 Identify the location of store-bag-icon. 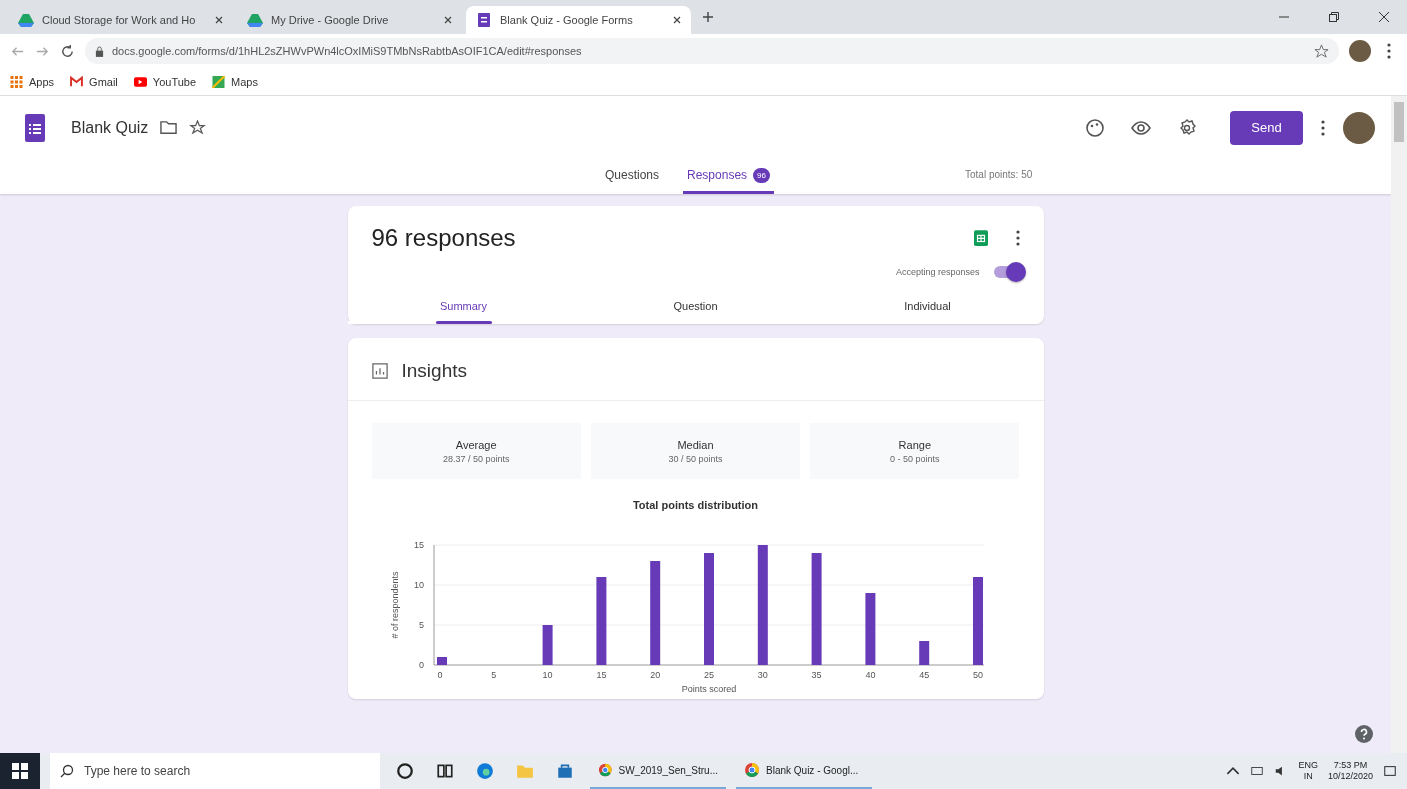
(565, 771).